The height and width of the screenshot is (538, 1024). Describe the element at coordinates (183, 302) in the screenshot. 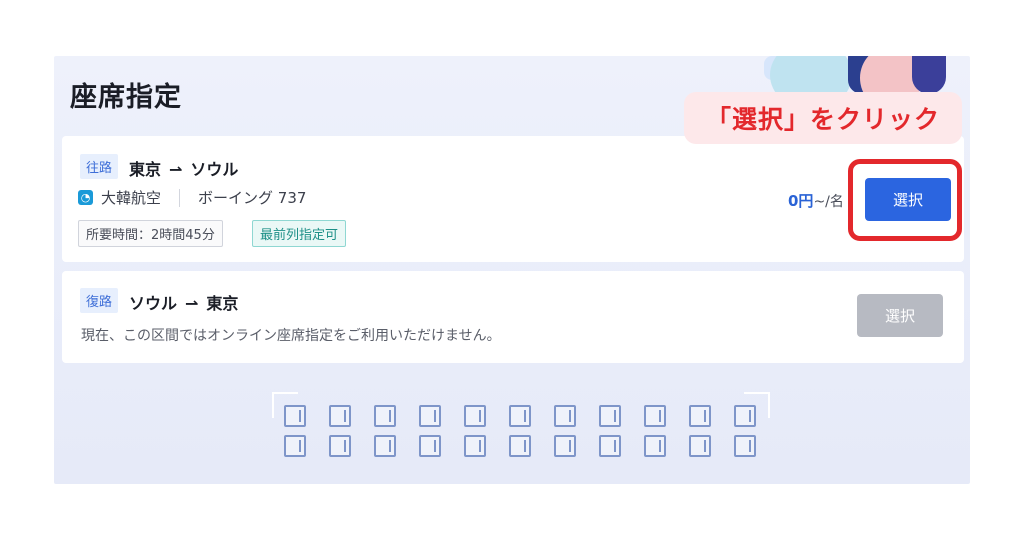

I see `return-route: ソウル ⇀ 東京` at that location.